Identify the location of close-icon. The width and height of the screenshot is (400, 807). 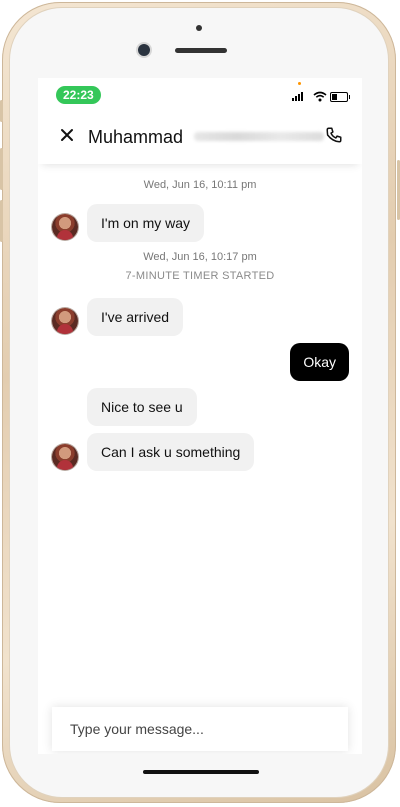
(67, 135).